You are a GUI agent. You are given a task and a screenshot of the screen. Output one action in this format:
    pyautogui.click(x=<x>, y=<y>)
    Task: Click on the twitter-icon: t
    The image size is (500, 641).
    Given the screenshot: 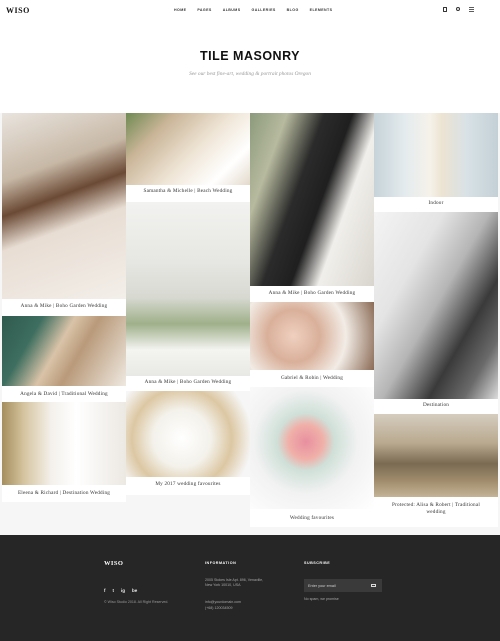 What is the action you would take?
    pyautogui.click(x=114, y=590)
    